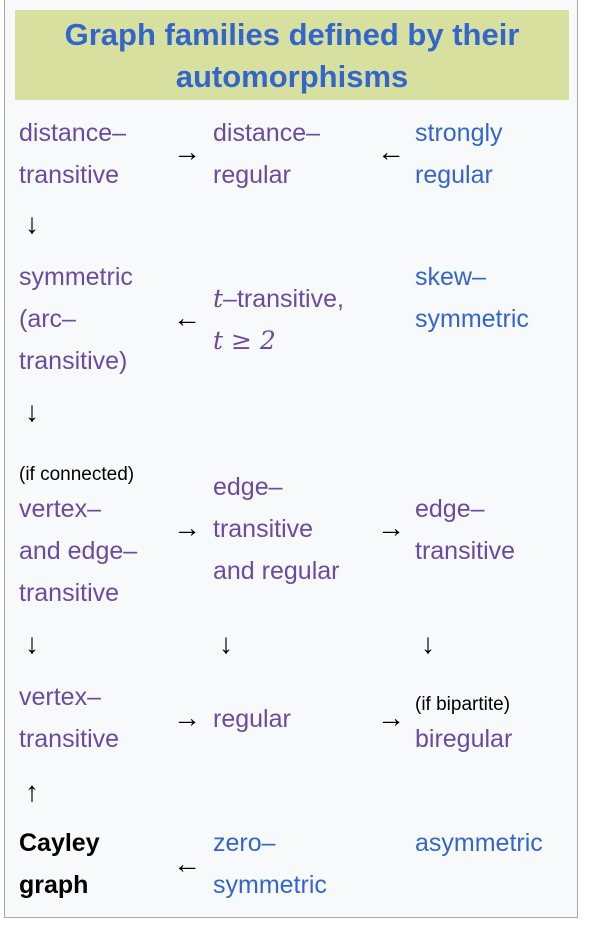  I want to click on node-line: graph, so click(54, 885).